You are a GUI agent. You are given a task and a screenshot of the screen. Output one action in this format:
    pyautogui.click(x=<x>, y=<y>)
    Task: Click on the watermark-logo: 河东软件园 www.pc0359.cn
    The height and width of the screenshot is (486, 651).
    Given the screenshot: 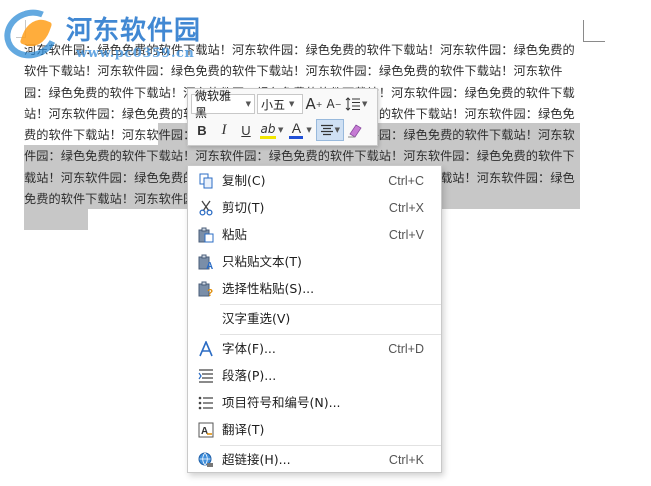 What is the action you would take?
    pyautogui.click(x=132, y=36)
    